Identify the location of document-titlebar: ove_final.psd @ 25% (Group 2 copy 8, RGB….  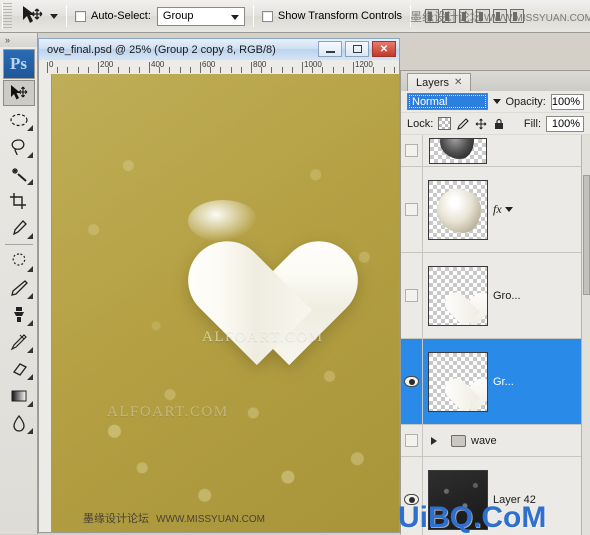
(219, 49).